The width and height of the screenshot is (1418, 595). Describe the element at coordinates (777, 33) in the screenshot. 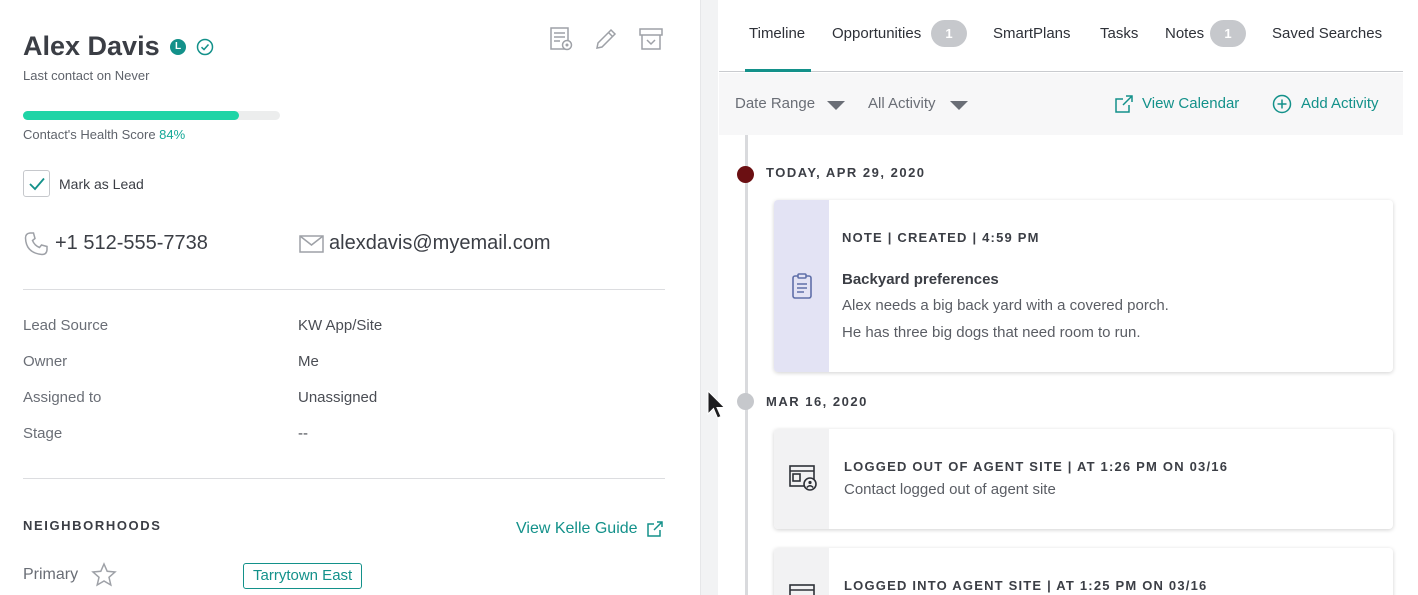

I see `tab-timeline: Timeline` at that location.